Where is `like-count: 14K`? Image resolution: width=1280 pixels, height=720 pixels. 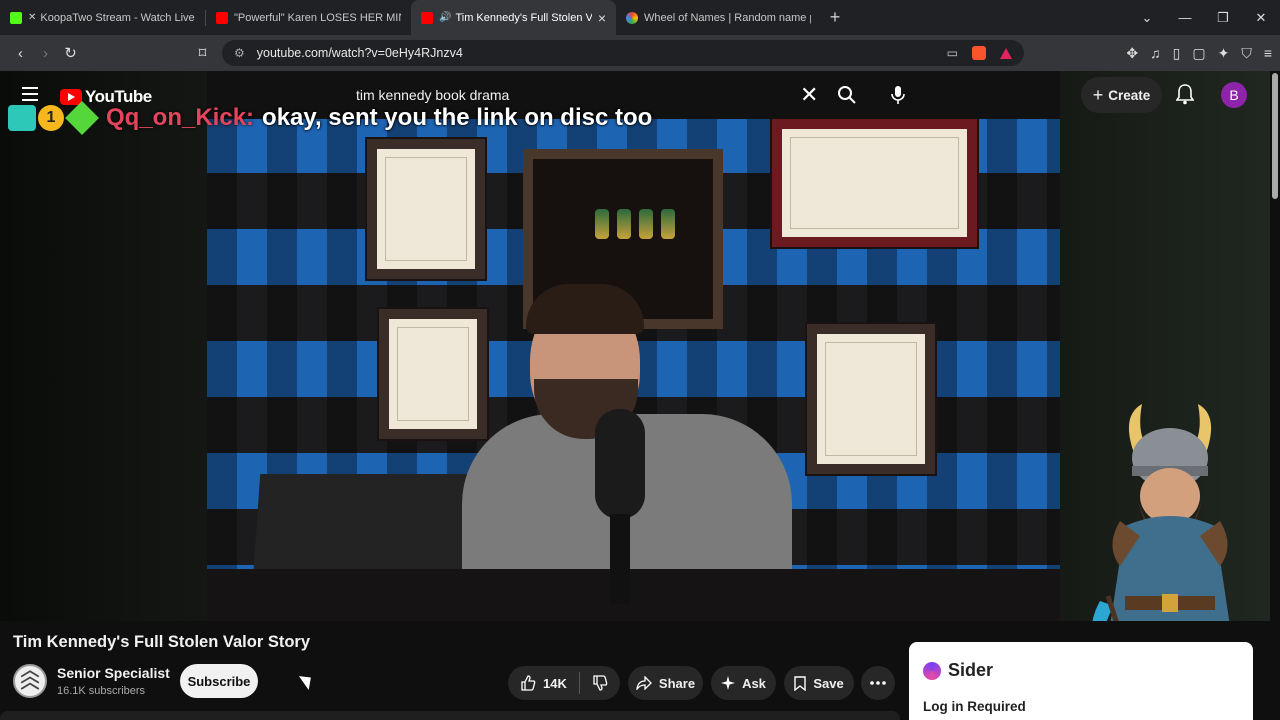
like-count: 14K is located at coordinates (555, 683).